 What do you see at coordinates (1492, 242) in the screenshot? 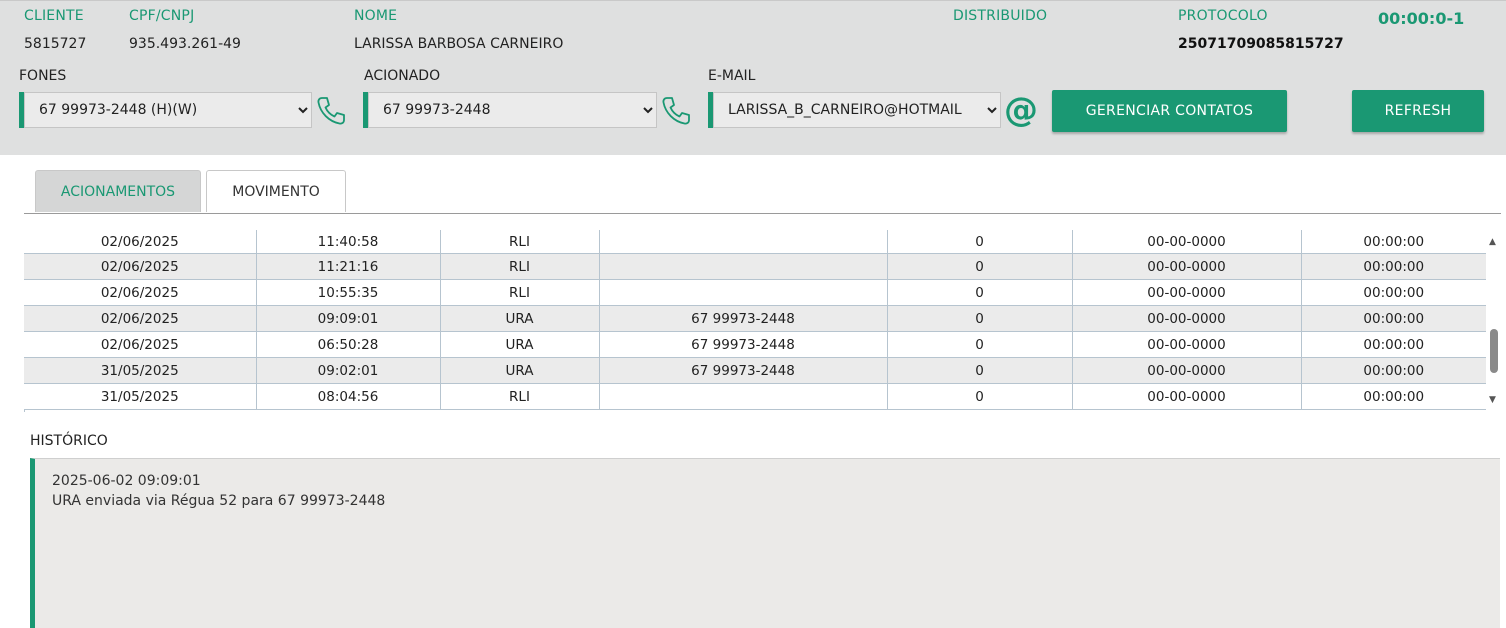
I see `scroll-up-icon: ▲` at bounding box center [1492, 242].